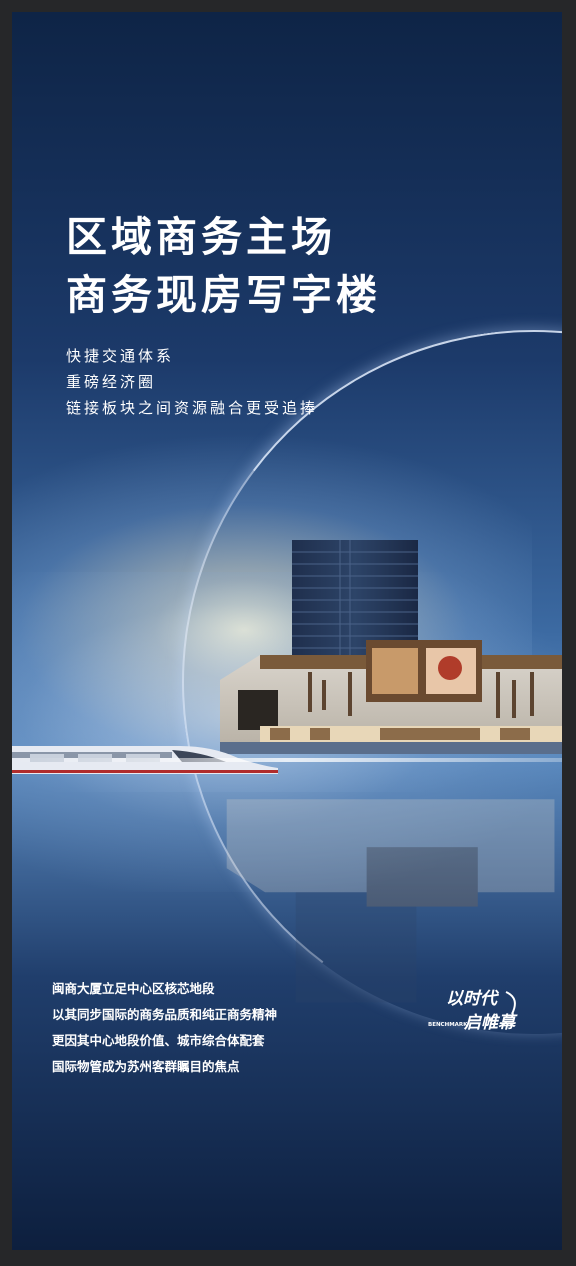 The image size is (576, 1266). I want to click on logo-line-2: 启帷幕, so click(489, 1023).